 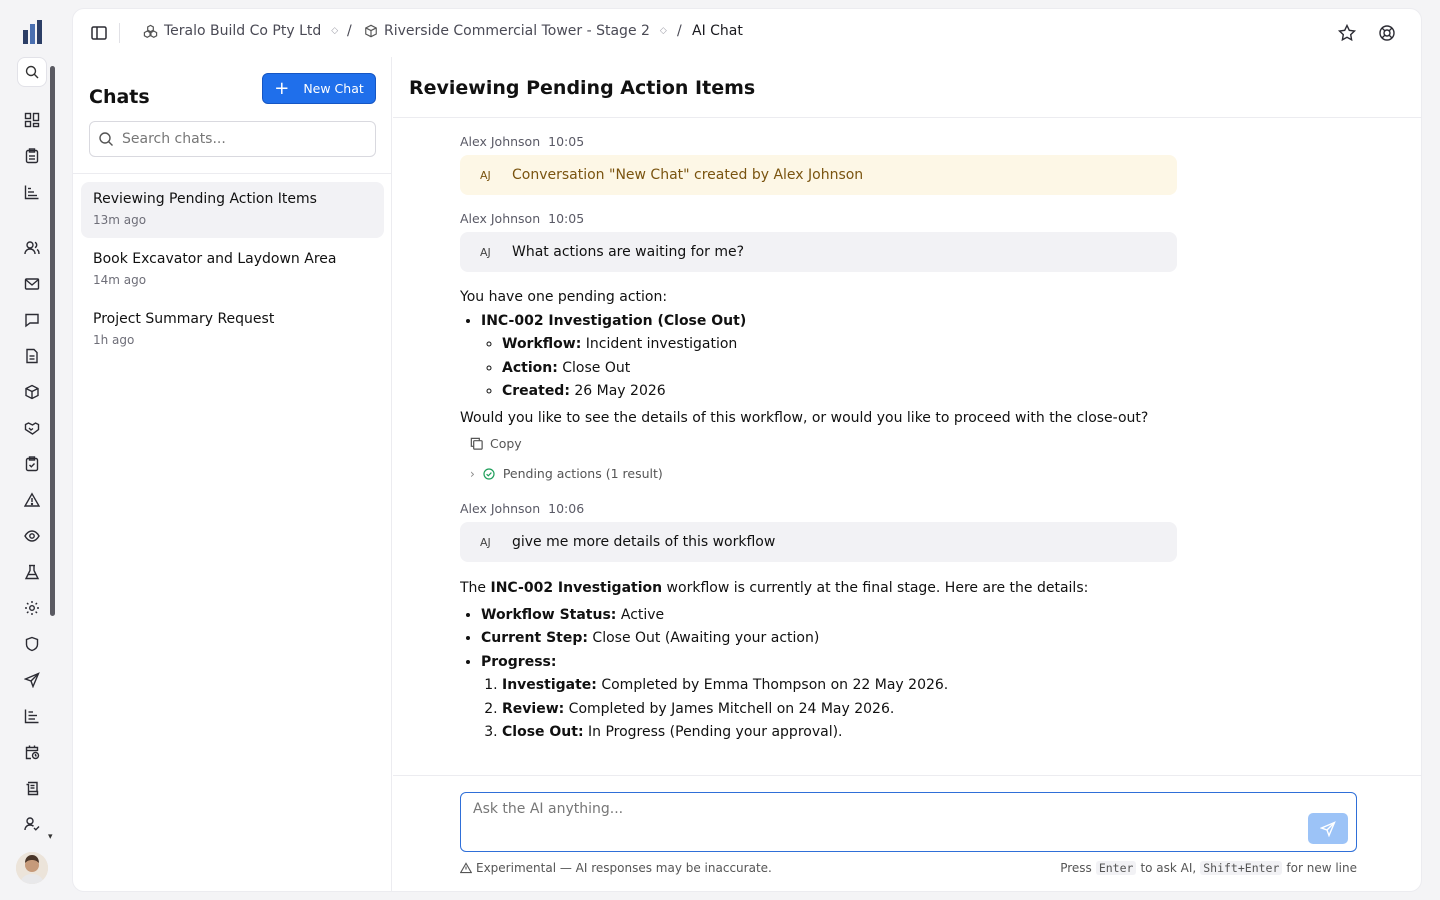 What do you see at coordinates (334, 31) in the screenshot?
I see `company-switcher-icon: ◇` at bounding box center [334, 31].